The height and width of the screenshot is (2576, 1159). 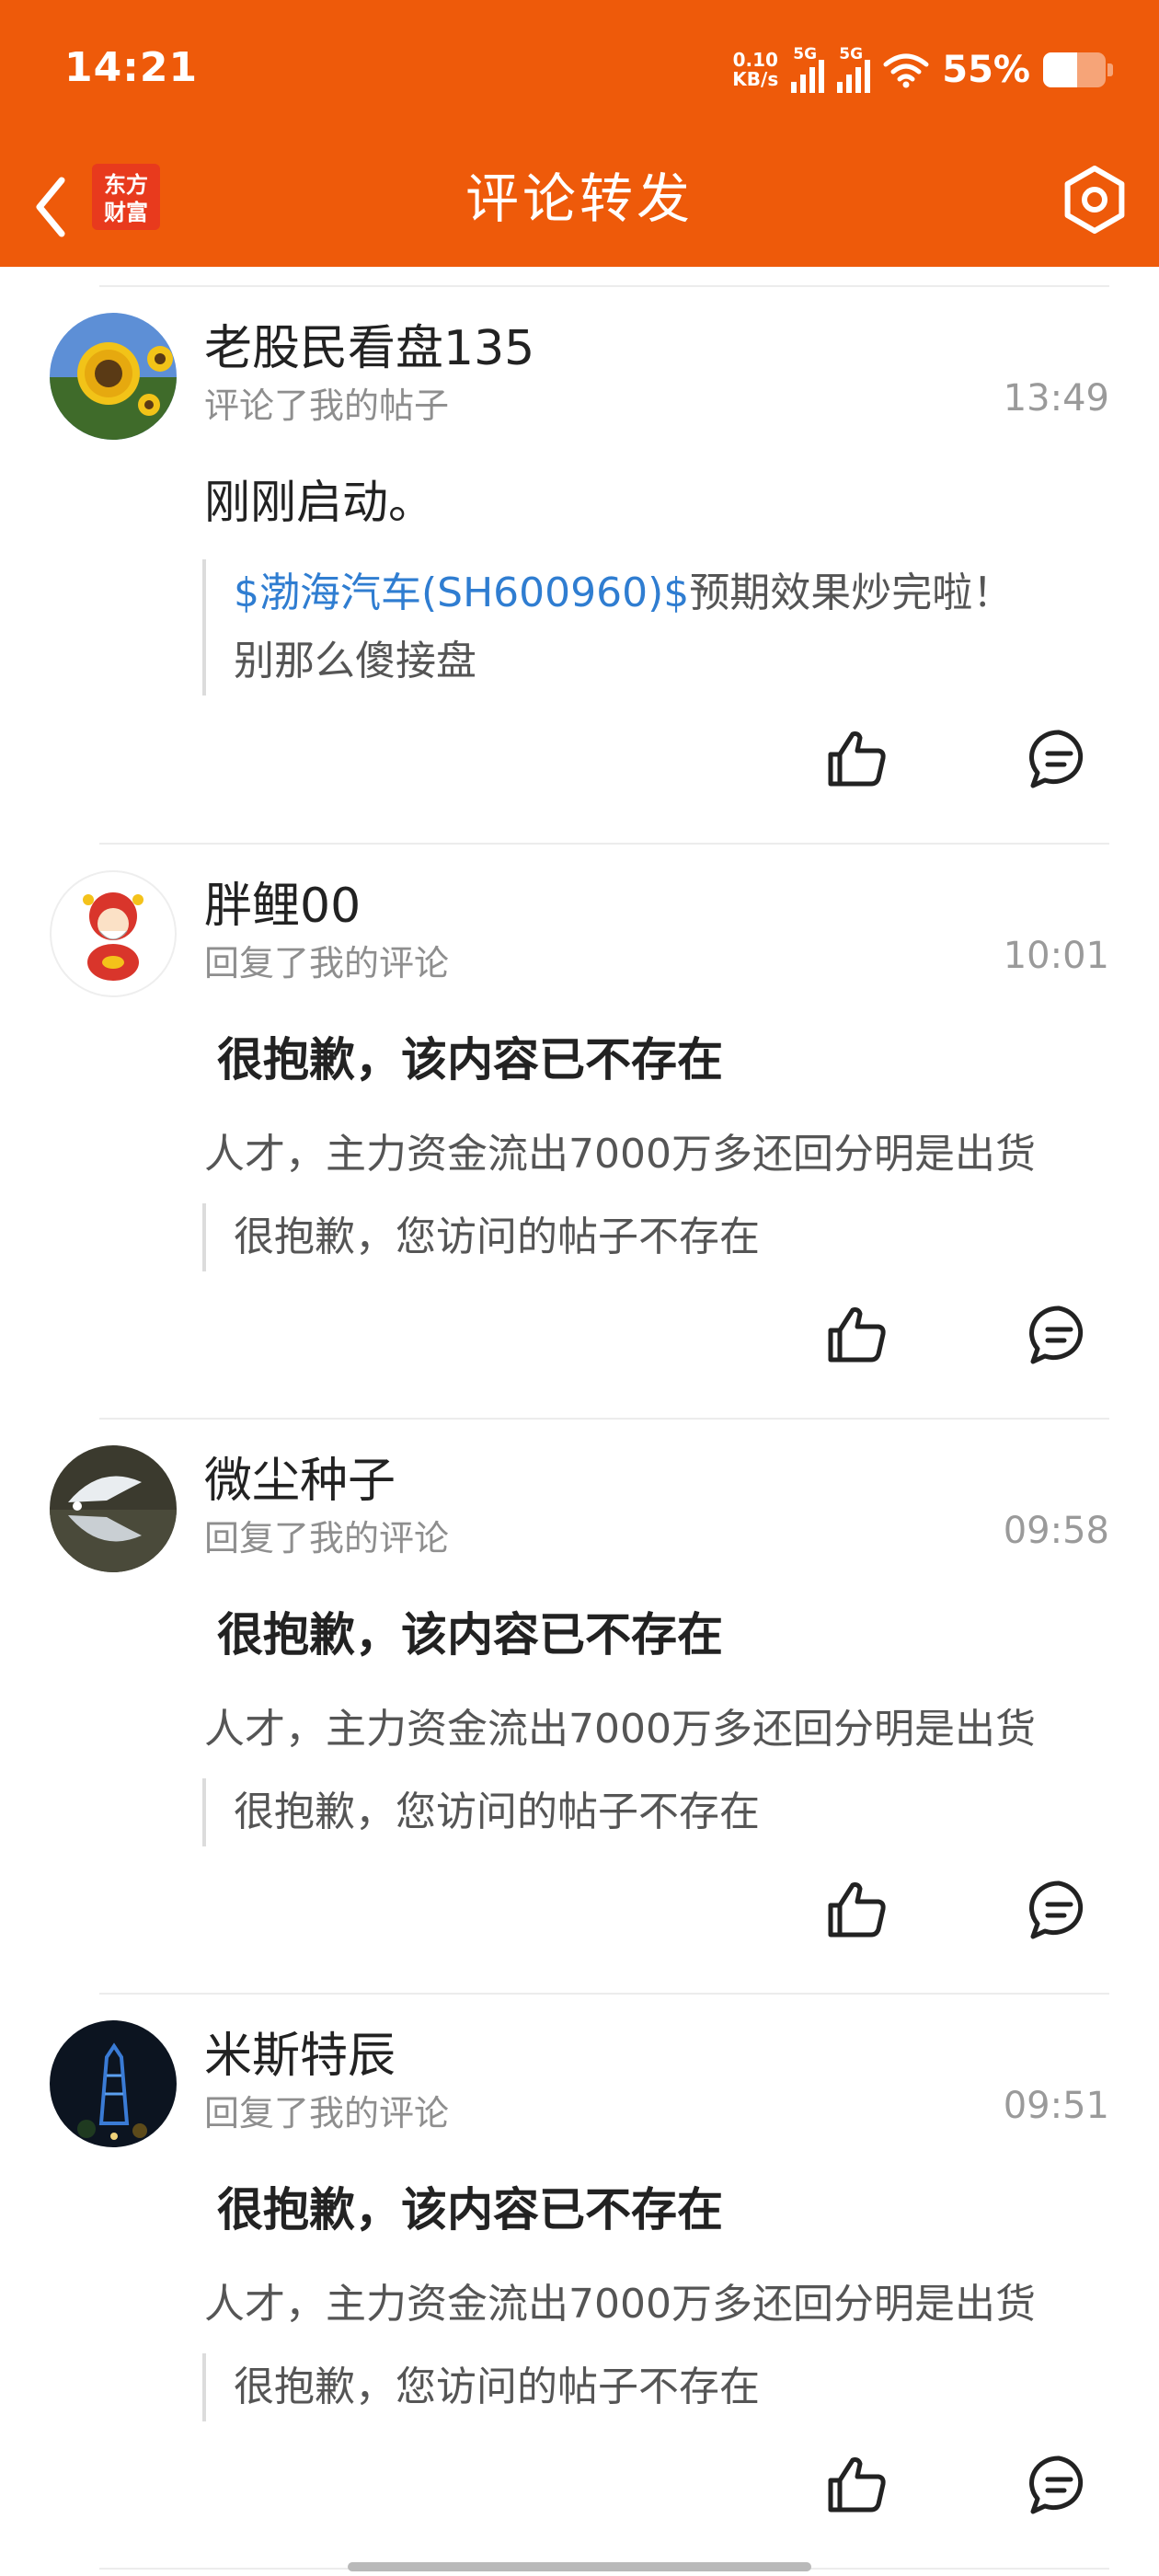 I want to click on action-text: 评论了我的帖子, so click(x=327, y=405).